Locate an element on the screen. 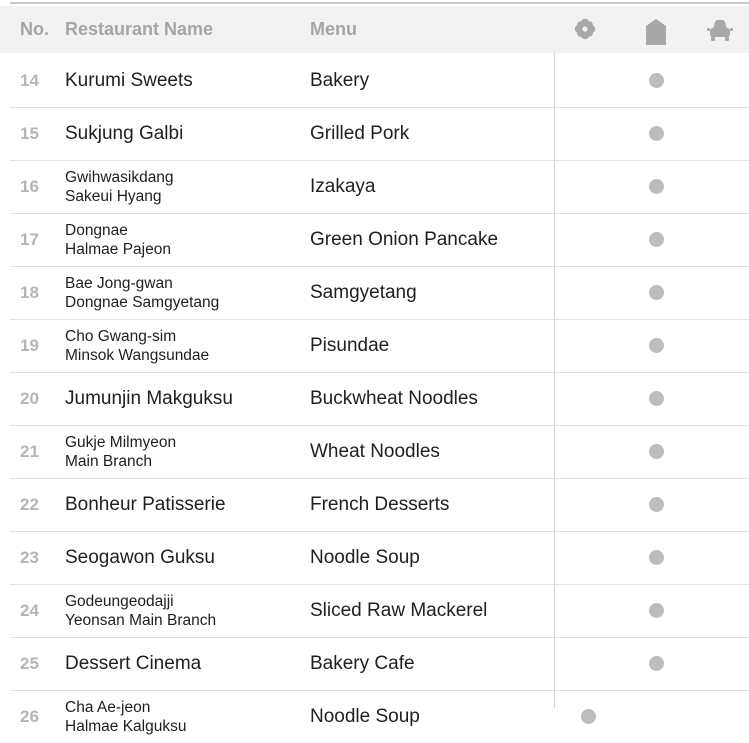  restaurant-name-line: Gwihwasikdang is located at coordinates (119, 177).